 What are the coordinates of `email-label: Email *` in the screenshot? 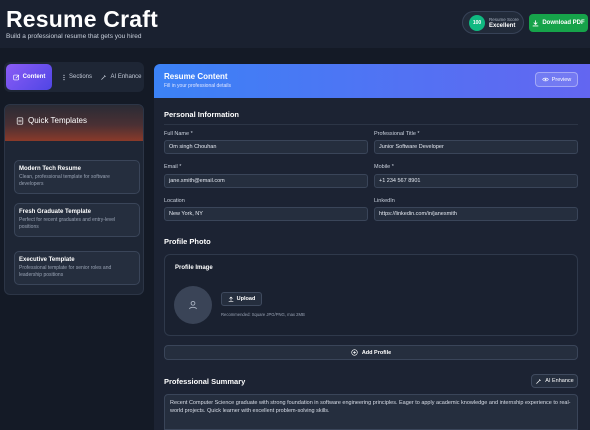 It's located at (173, 167).